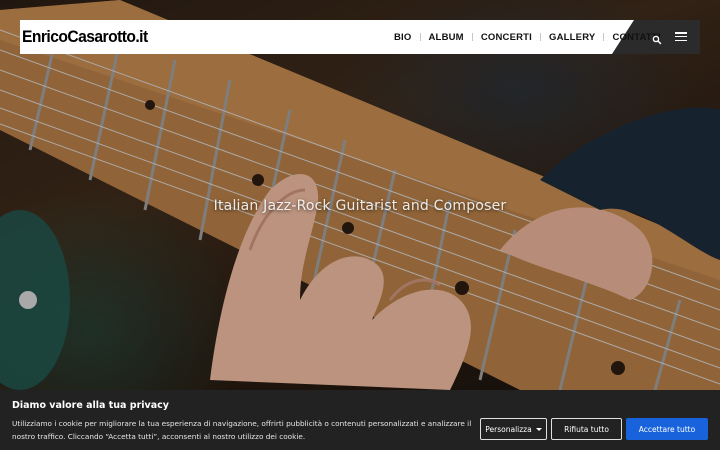  I want to click on customize-button-label: Personalizza, so click(508, 429).